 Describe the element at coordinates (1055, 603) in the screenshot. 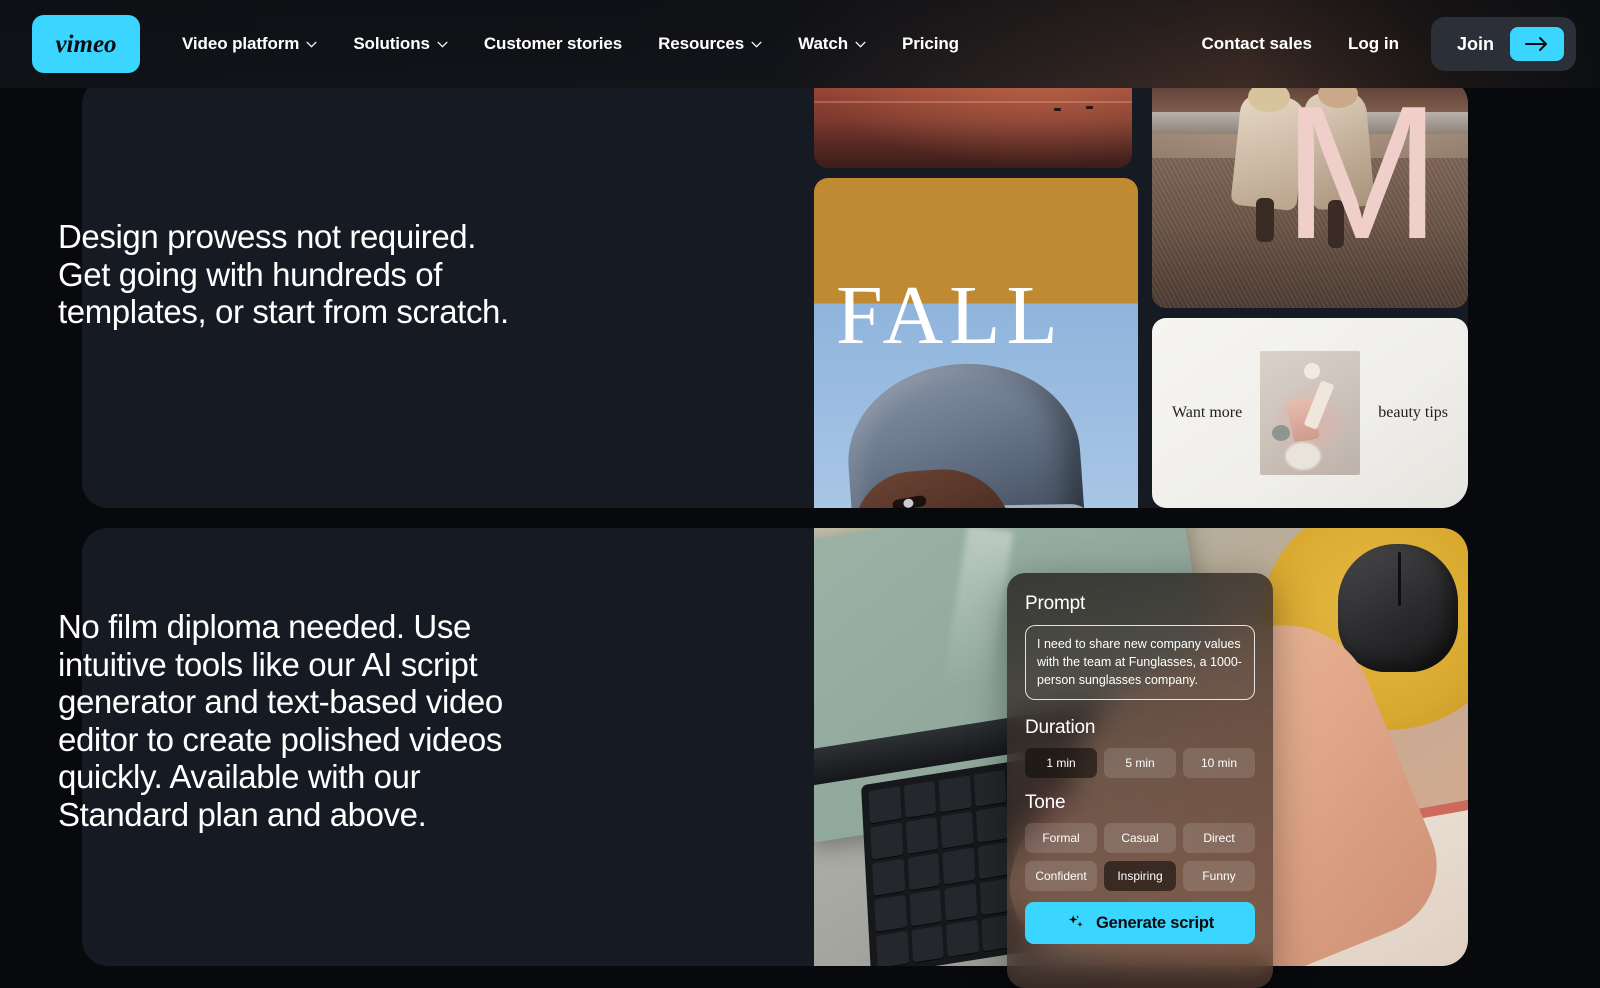

I see `prompt-label: Prompt` at that location.